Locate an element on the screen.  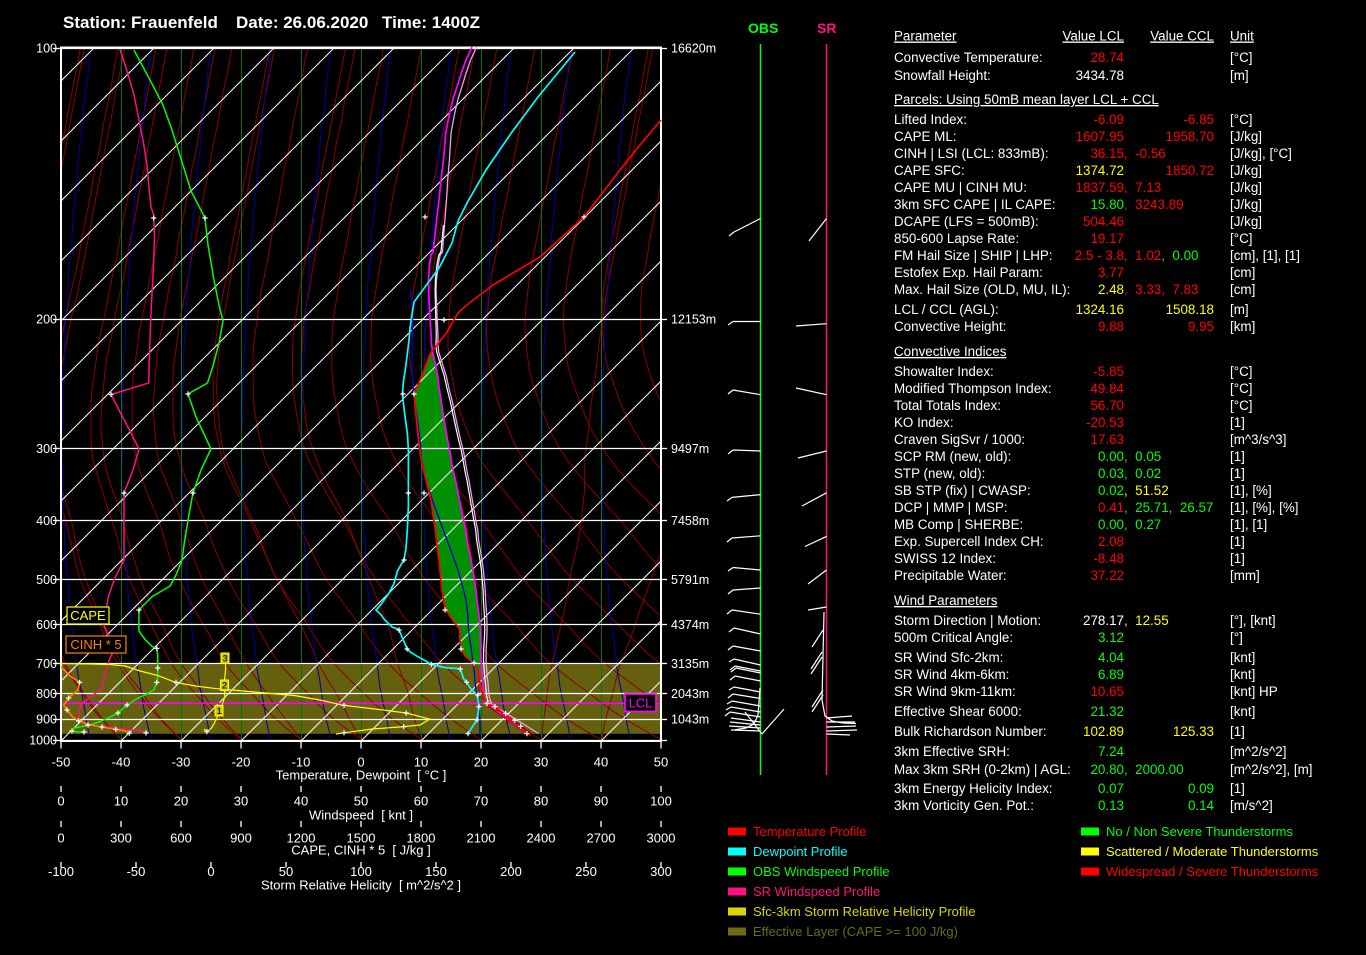
svg-text: 49.84 is located at coordinates (1107, 388).